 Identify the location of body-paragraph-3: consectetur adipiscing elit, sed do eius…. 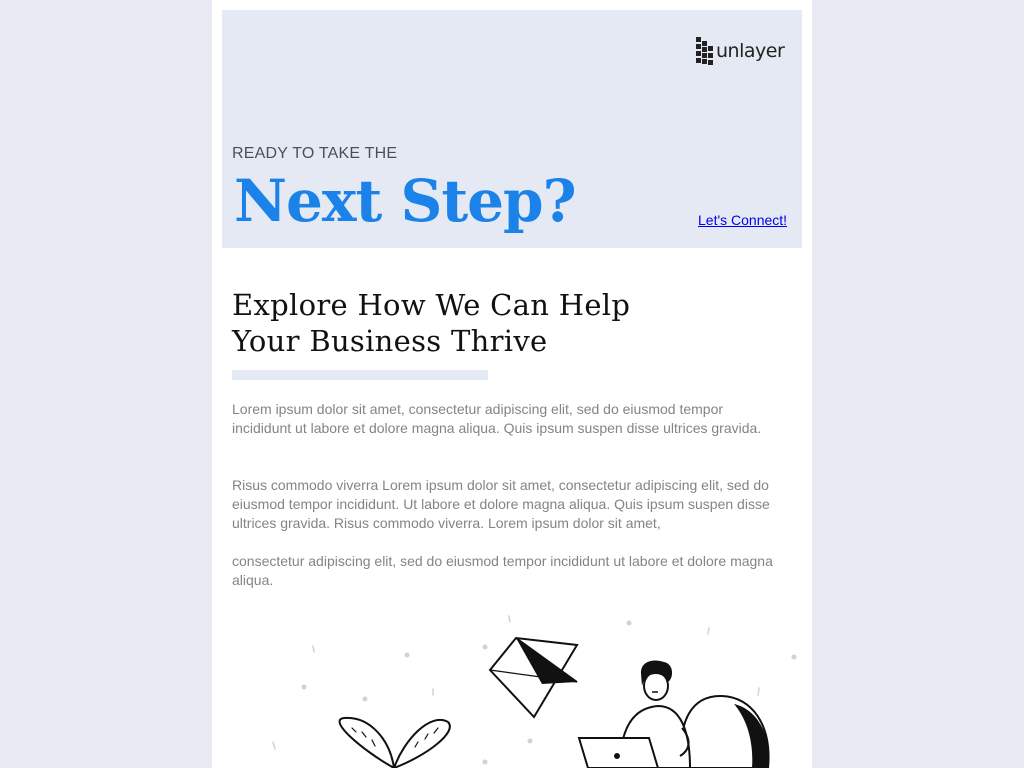
(502, 570).